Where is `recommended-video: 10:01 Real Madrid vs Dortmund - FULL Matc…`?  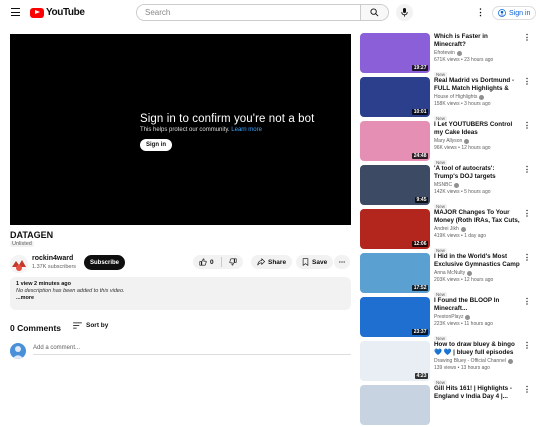
recommended-video: 10:01 Real Madrid vs Dortmund - FULL Matc… is located at coordinates (445, 99).